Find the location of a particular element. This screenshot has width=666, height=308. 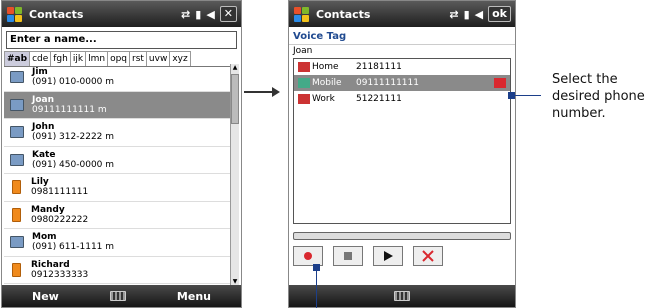

contact-name: Kate is located at coordinates (44, 154).